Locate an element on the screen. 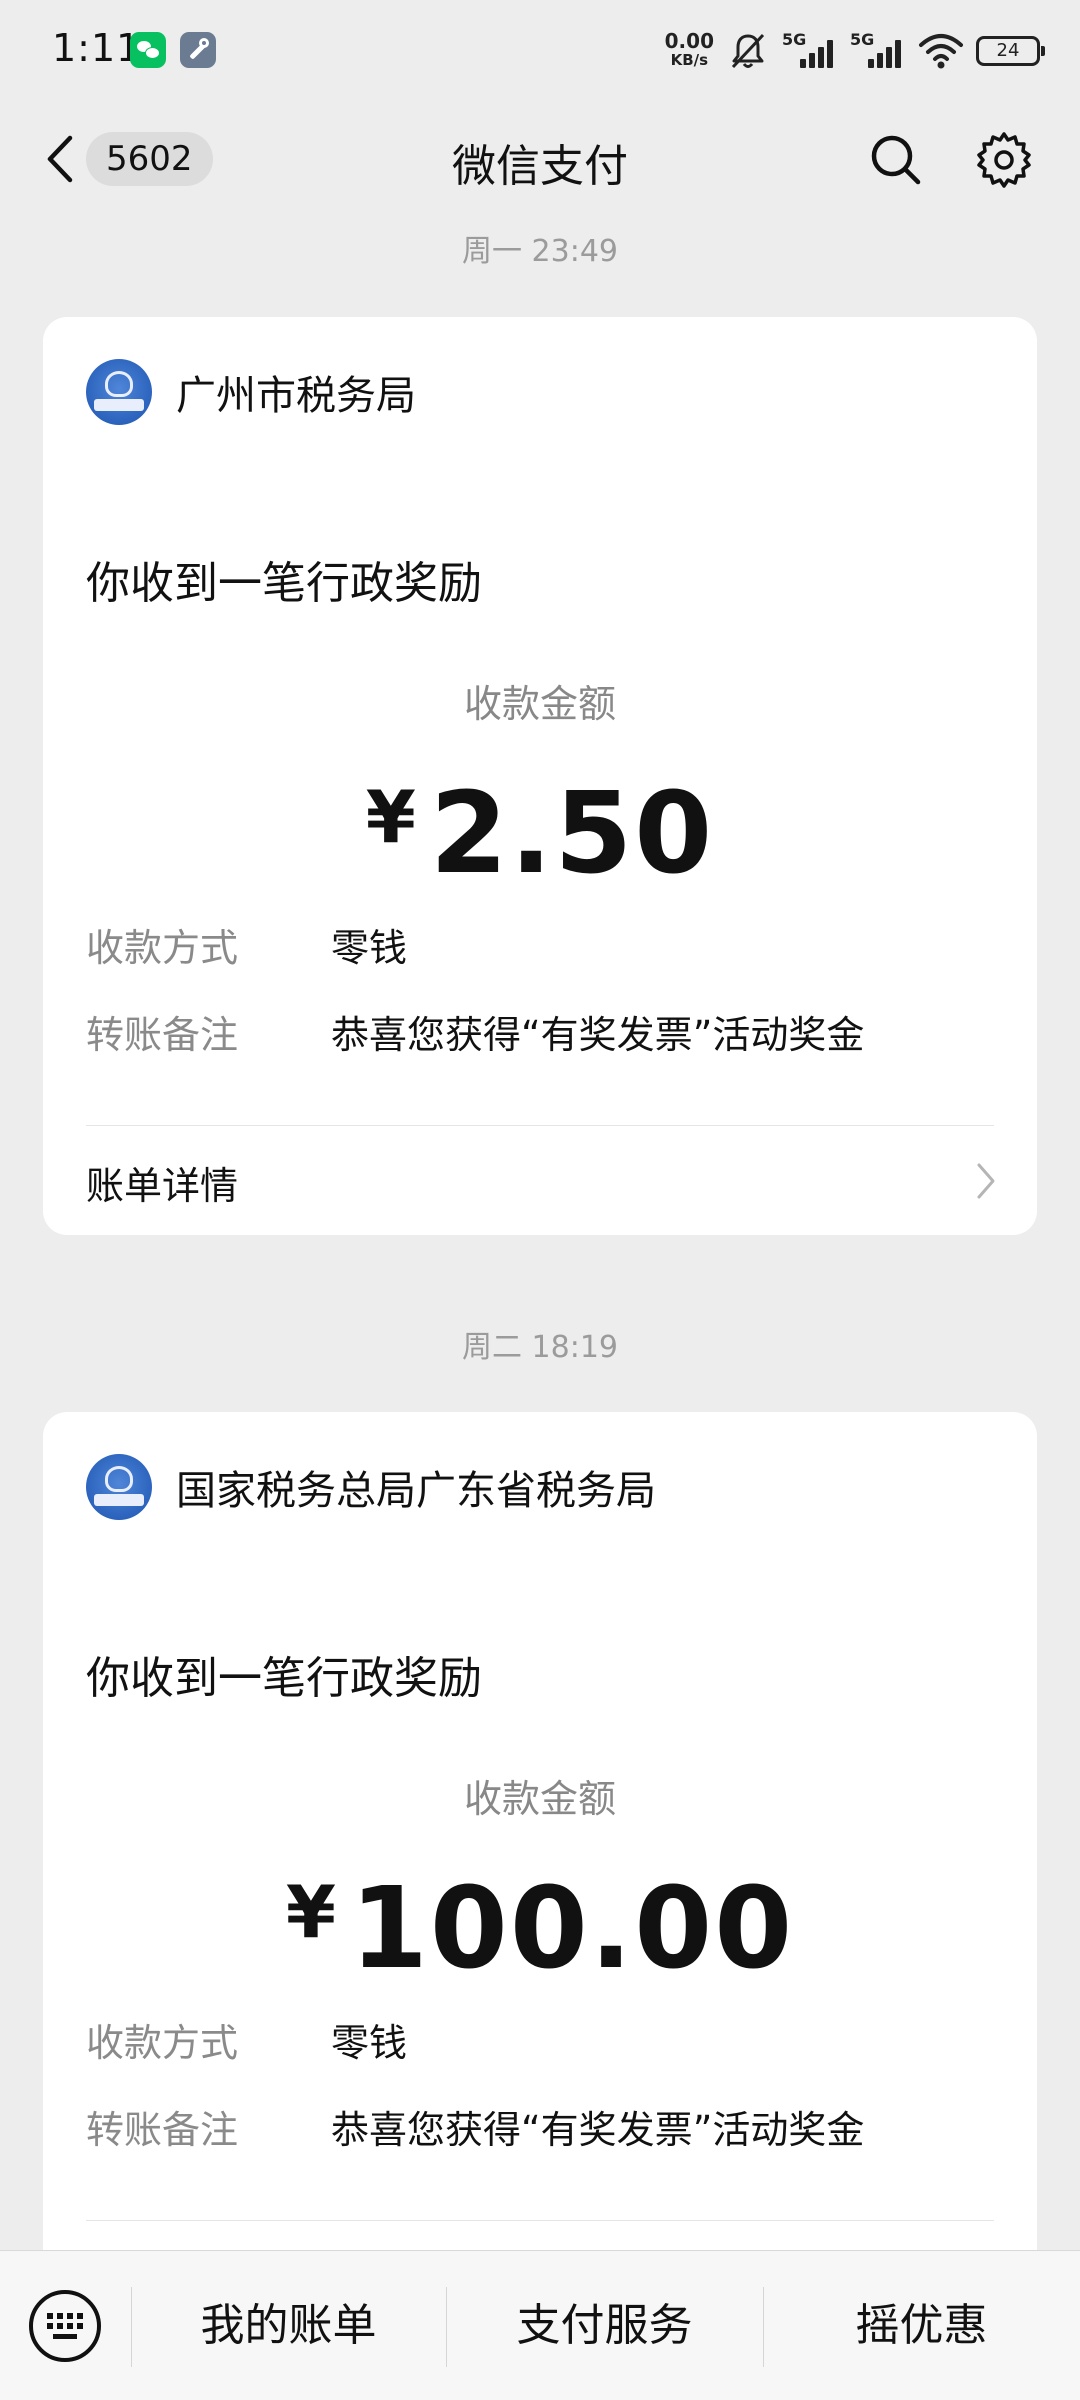 The width and height of the screenshot is (1080, 2400). bill-detail-row: 账单详情 is located at coordinates (540, 1180).